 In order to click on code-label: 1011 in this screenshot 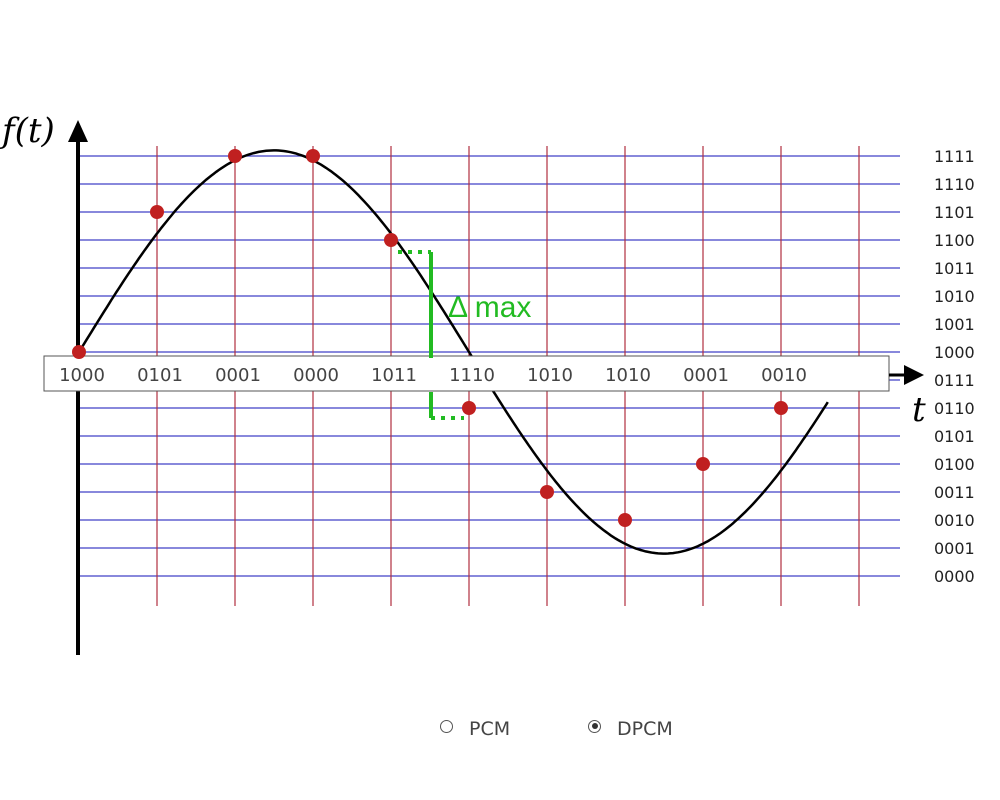, I will do `click(394, 375)`.